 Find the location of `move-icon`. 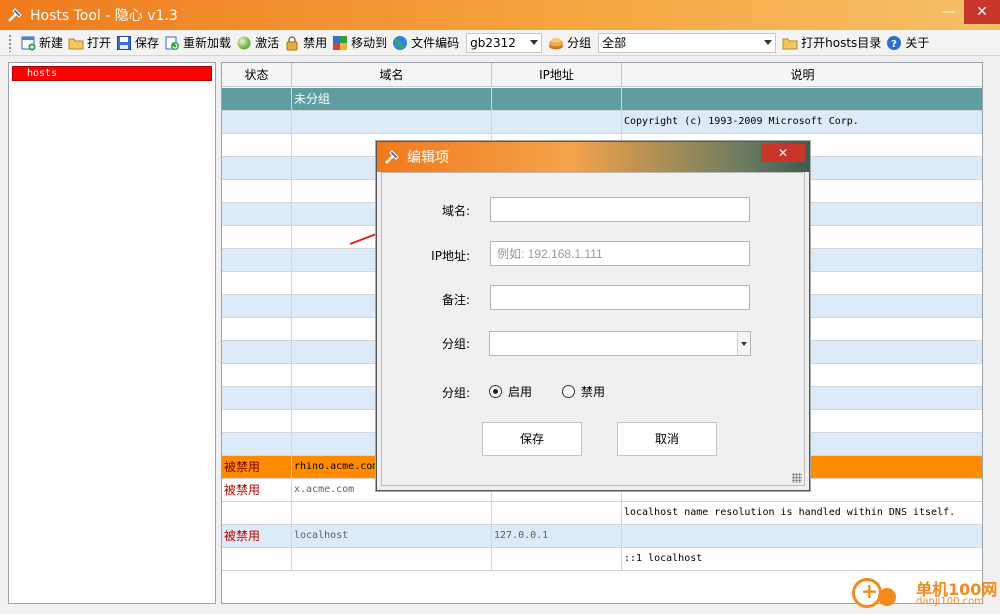

move-icon is located at coordinates (340, 42).